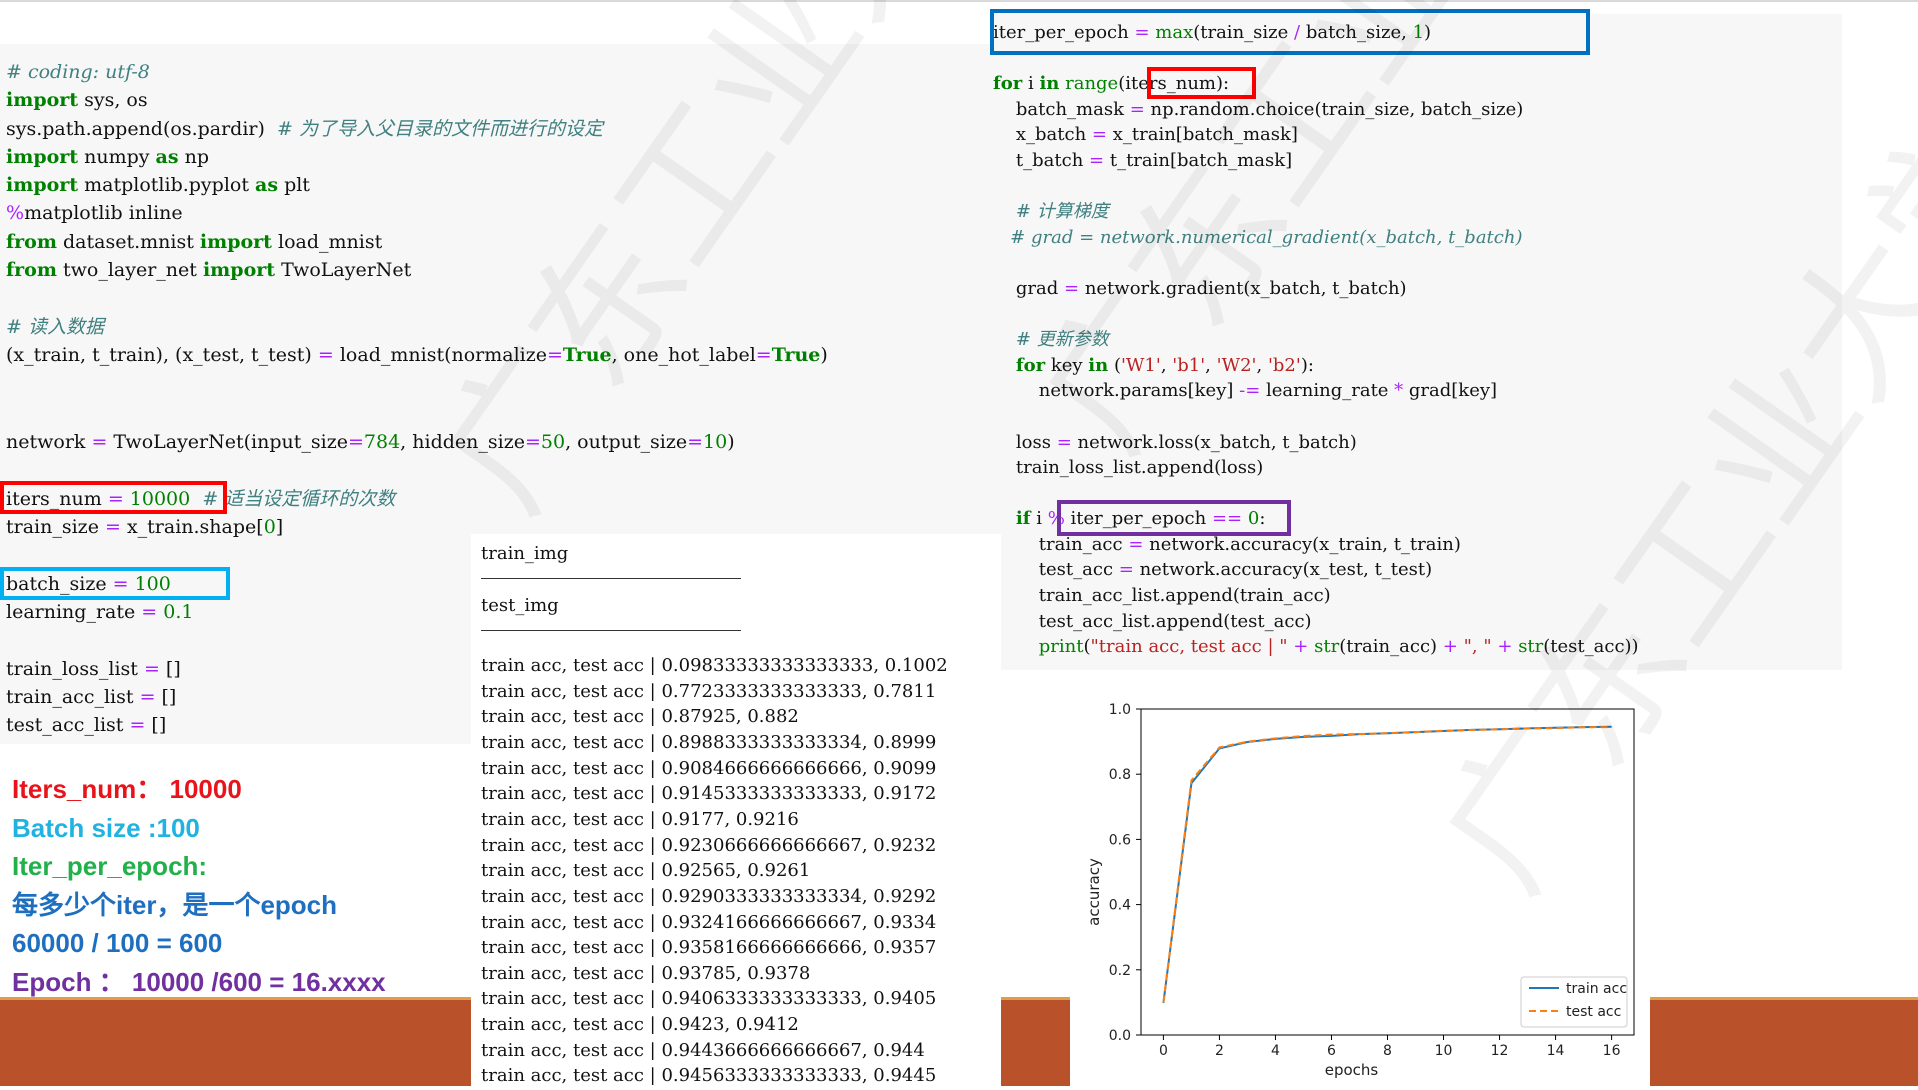 Image resolution: width=1918 pixels, height=1090 pixels. What do you see at coordinates (1316, 161) in the screenshot?
I see `code-line: t_batch = t_train[batch_mask]` at bounding box center [1316, 161].